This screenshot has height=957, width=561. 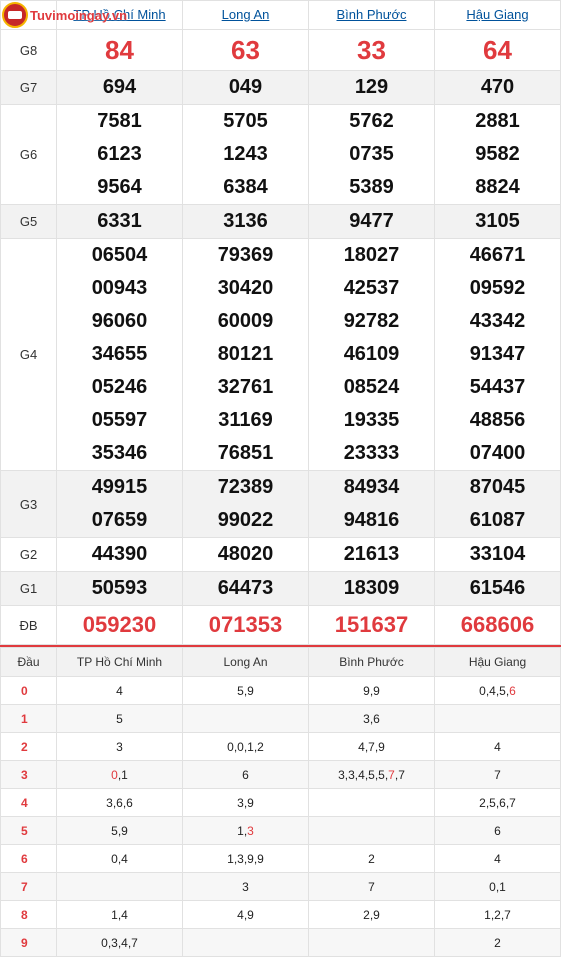 What do you see at coordinates (280, 830) in the screenshot?
I see `loto-row: 5 5,9 1,3 6` at bounding box center [280, 830].